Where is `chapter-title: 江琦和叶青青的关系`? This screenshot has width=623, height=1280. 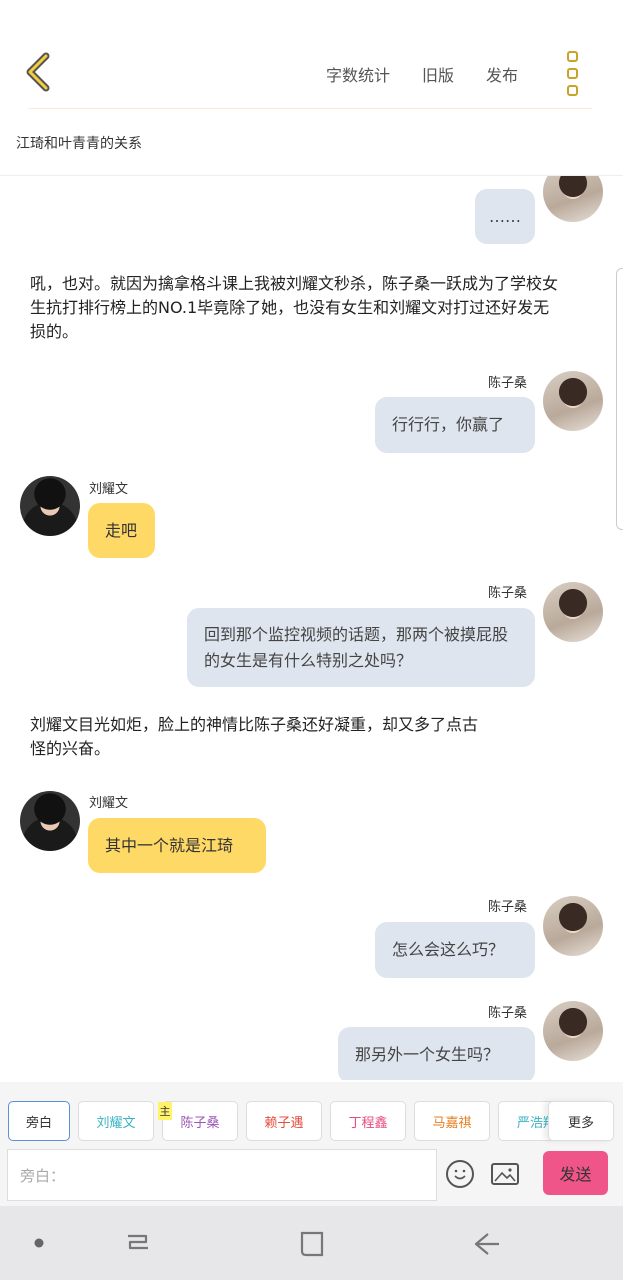
chapter-title: 江琦和叶青青的关系 is located at coordinates (79, 144).